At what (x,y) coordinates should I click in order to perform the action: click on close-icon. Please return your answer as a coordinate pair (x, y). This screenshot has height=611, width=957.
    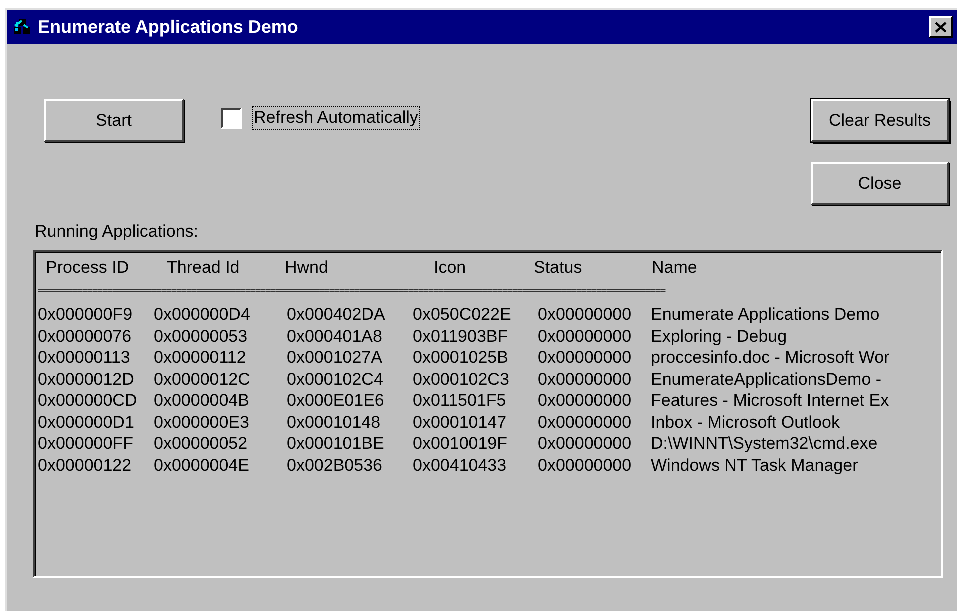
    Looking at the image, I should click on (941, 27).